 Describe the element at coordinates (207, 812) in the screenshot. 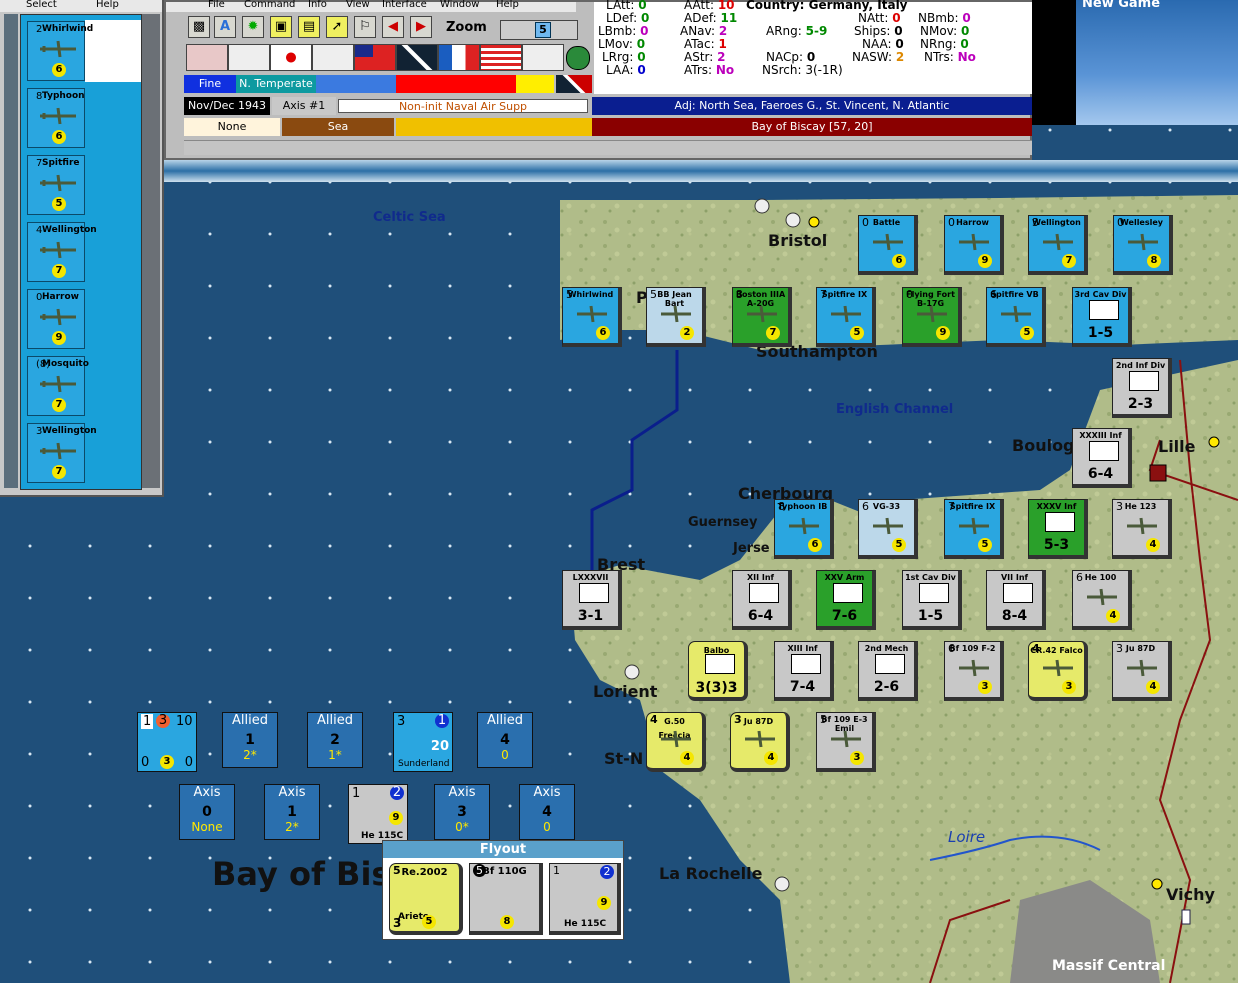

I see `axis-box-0: Axis 0 None` at that location.